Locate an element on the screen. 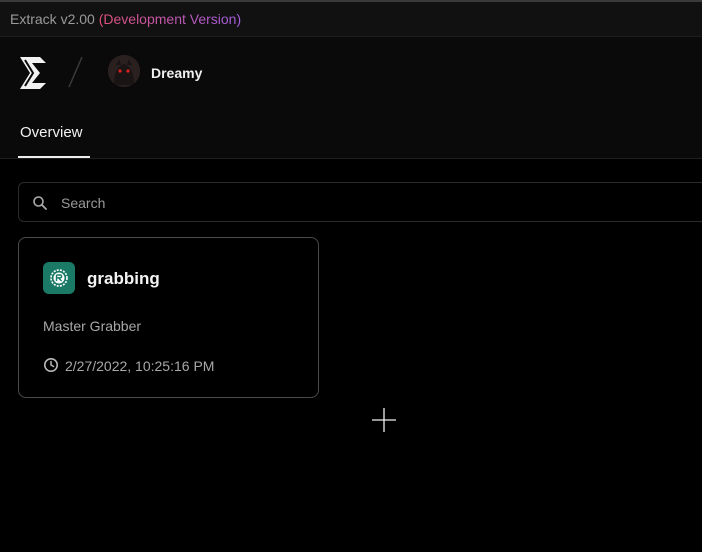  project-badge is located at coordinates (59, 278).